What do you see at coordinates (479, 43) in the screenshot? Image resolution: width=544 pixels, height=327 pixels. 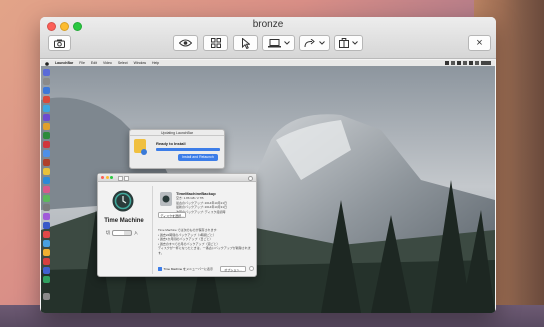 I see `close-button: ×` at bounding box center [479, 43].